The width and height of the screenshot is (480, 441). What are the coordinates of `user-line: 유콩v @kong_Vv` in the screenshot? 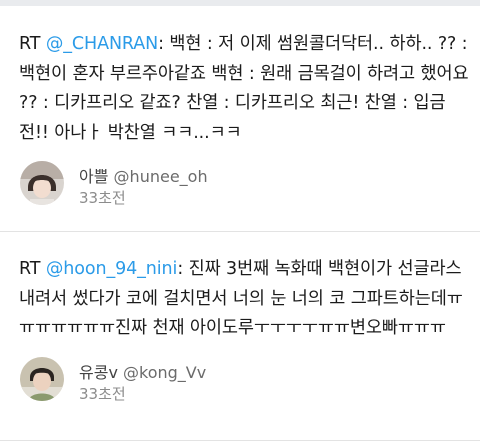 It's located at (142, 371).